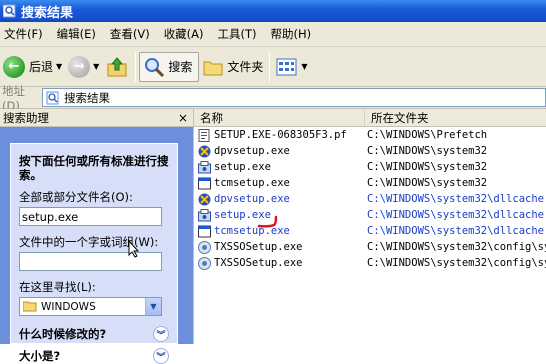 The height and width of the screenshot is (364, 546). I want to click on toolbar: ← 后退 ▼ → ▼ 搜索 文件夹 ▼, so click(273, 67).